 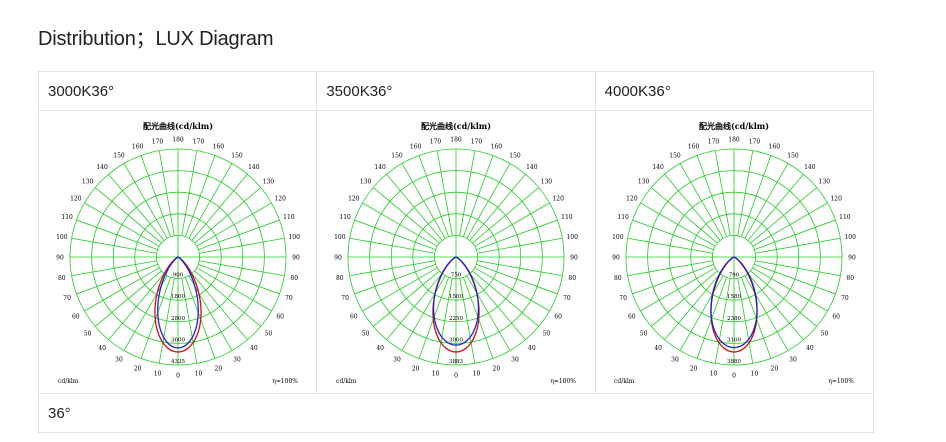 What do you see at coordinates (68, 381) in the screenshot?
I see `unit-label: cd/klm` at bounding box center [68, 381].